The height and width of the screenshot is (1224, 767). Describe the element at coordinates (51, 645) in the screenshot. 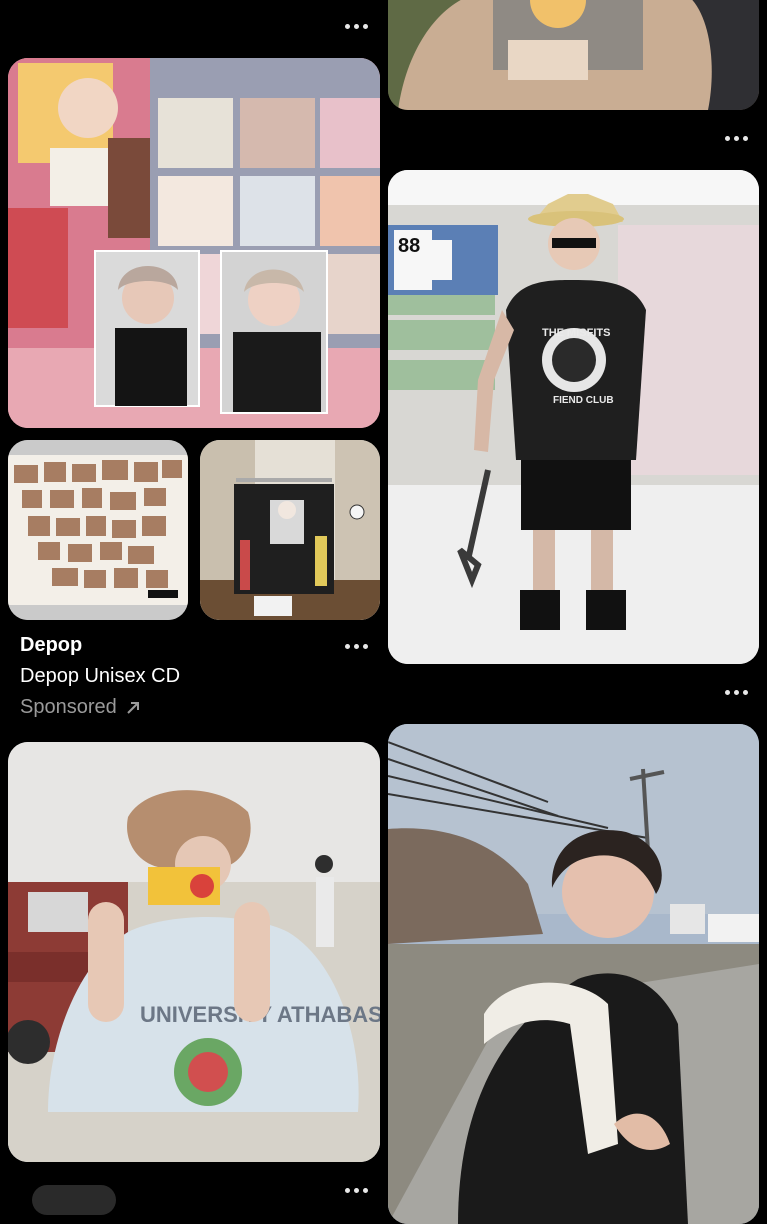

I see `ad-advertiser-name: Depop` at that location.